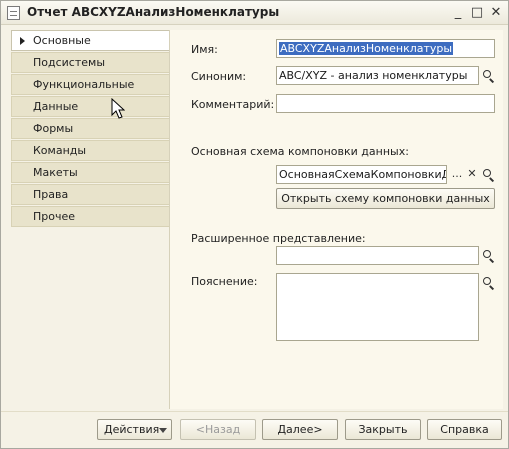 This screenshot has width=509, height=449. I want to click on synonym-field: ABC/XYZ - анализ номенклатуры, so click(377, 75).